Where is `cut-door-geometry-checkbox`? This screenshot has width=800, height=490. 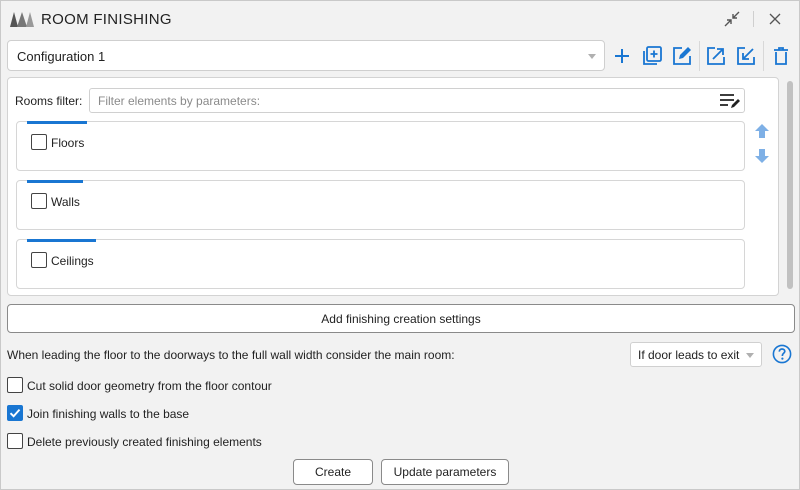
cut-door-geometry-checkbox is located at coordinates (15, 385).